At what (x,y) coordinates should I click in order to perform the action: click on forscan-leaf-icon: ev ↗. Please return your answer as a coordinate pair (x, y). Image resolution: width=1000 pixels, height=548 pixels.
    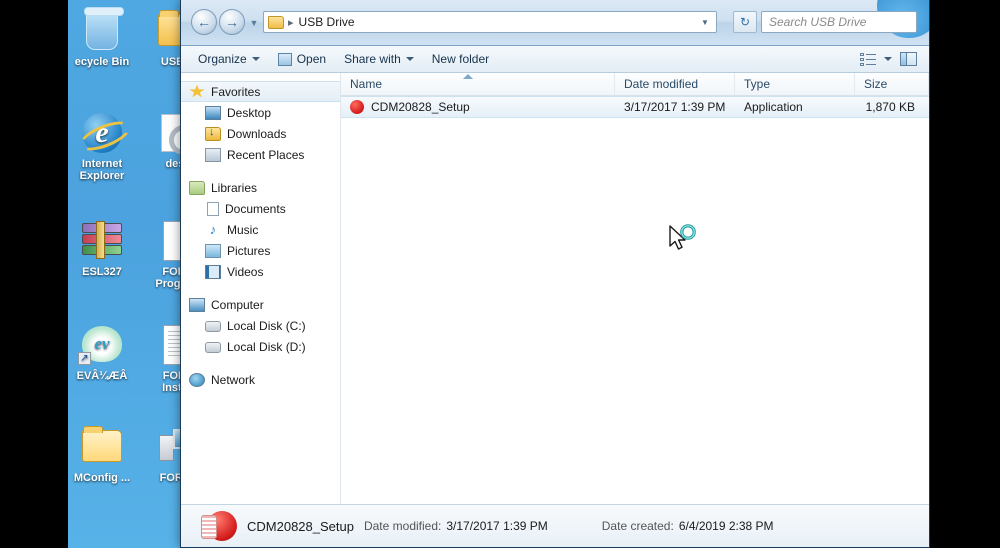
    Looking at the image, I should click on (104, 345).